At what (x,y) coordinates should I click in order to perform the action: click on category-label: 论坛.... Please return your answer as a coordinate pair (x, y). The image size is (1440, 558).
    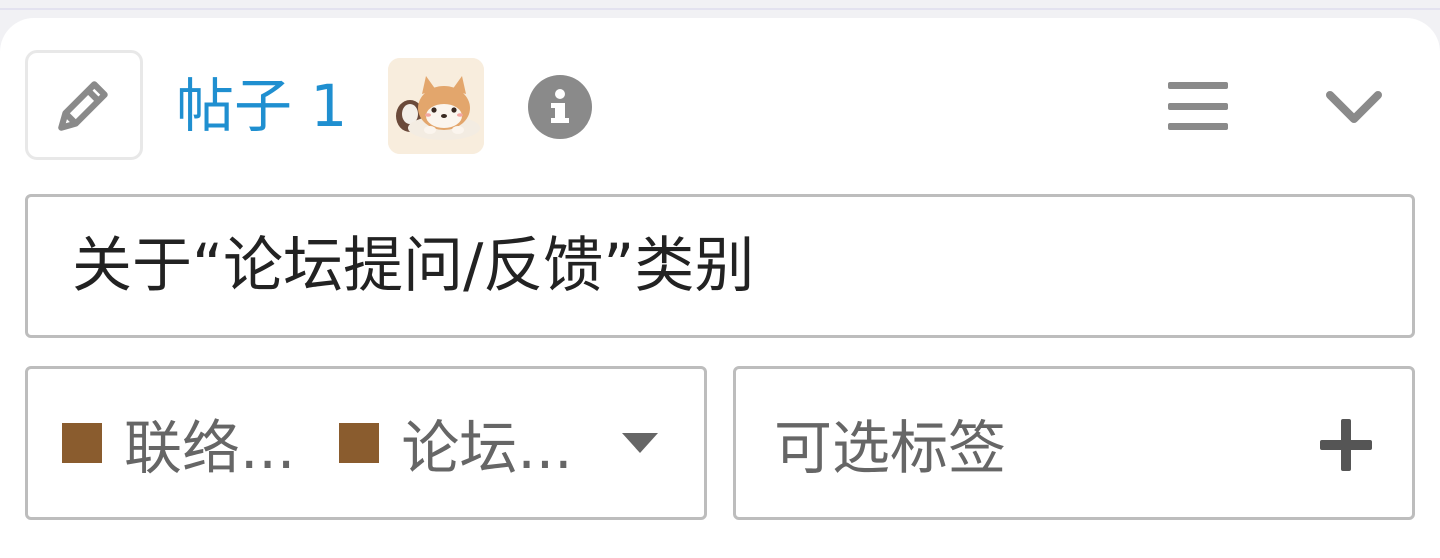
    Looking at the image, I should click on (487, 448).